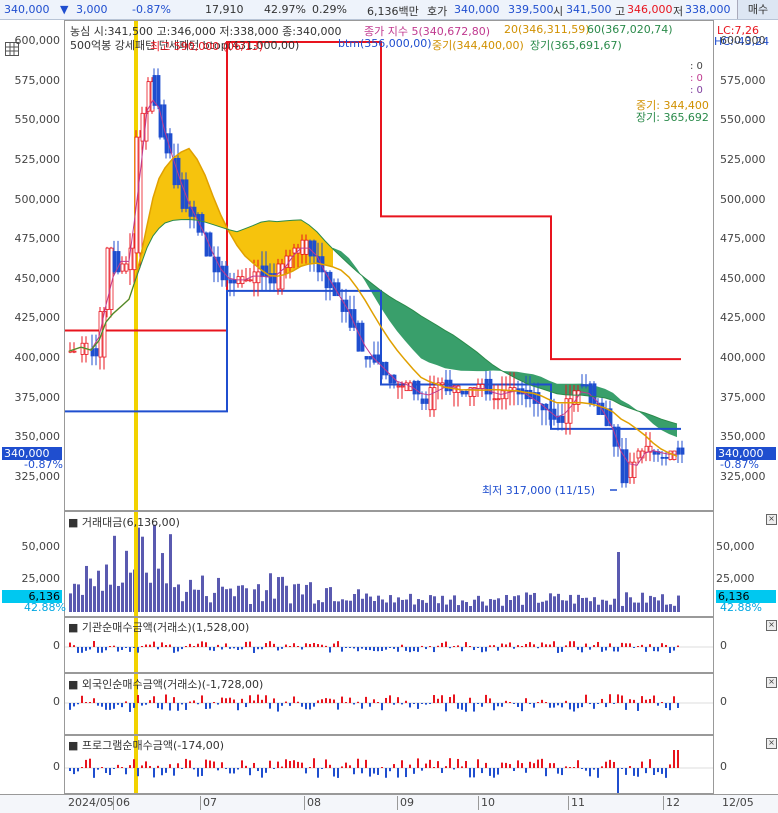 The width and height of the screenshot is (778, 813). Describe the element at coordinates (123, 802) in the screenshot. I see `x-tick-label: 06` at that location.